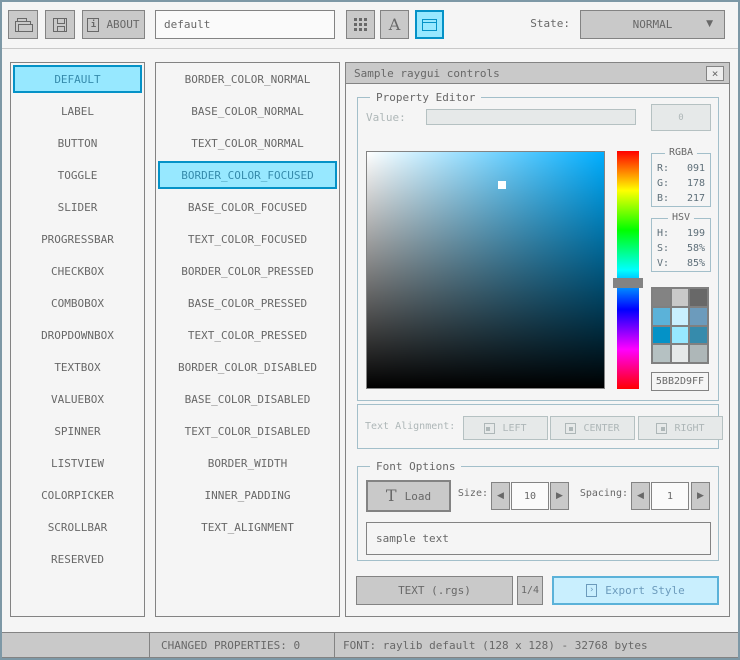 The height and width of the screenshot is (660, 740). I want to click on align-right-icon, so click(662, 428).